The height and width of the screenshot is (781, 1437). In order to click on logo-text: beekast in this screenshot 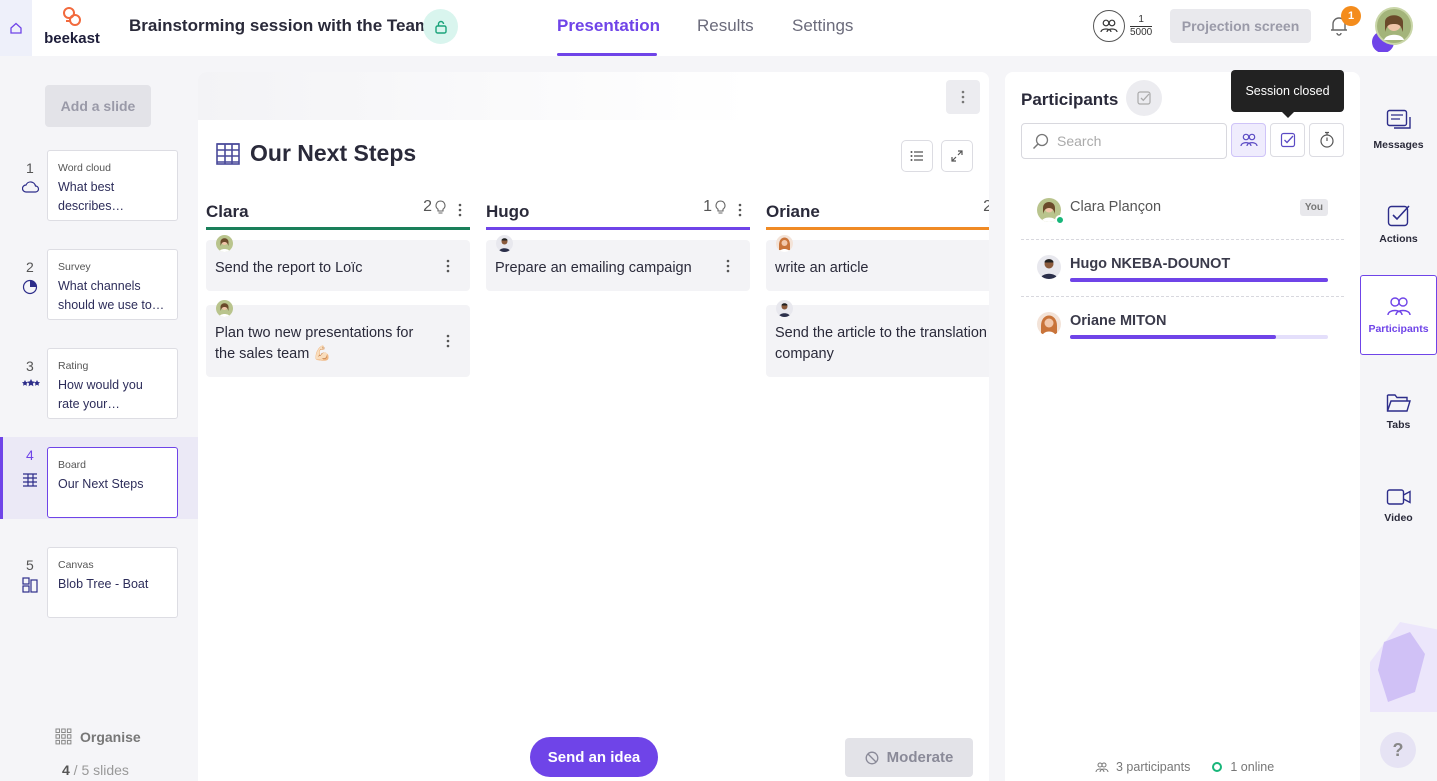, I will do `click(72, 38)`.